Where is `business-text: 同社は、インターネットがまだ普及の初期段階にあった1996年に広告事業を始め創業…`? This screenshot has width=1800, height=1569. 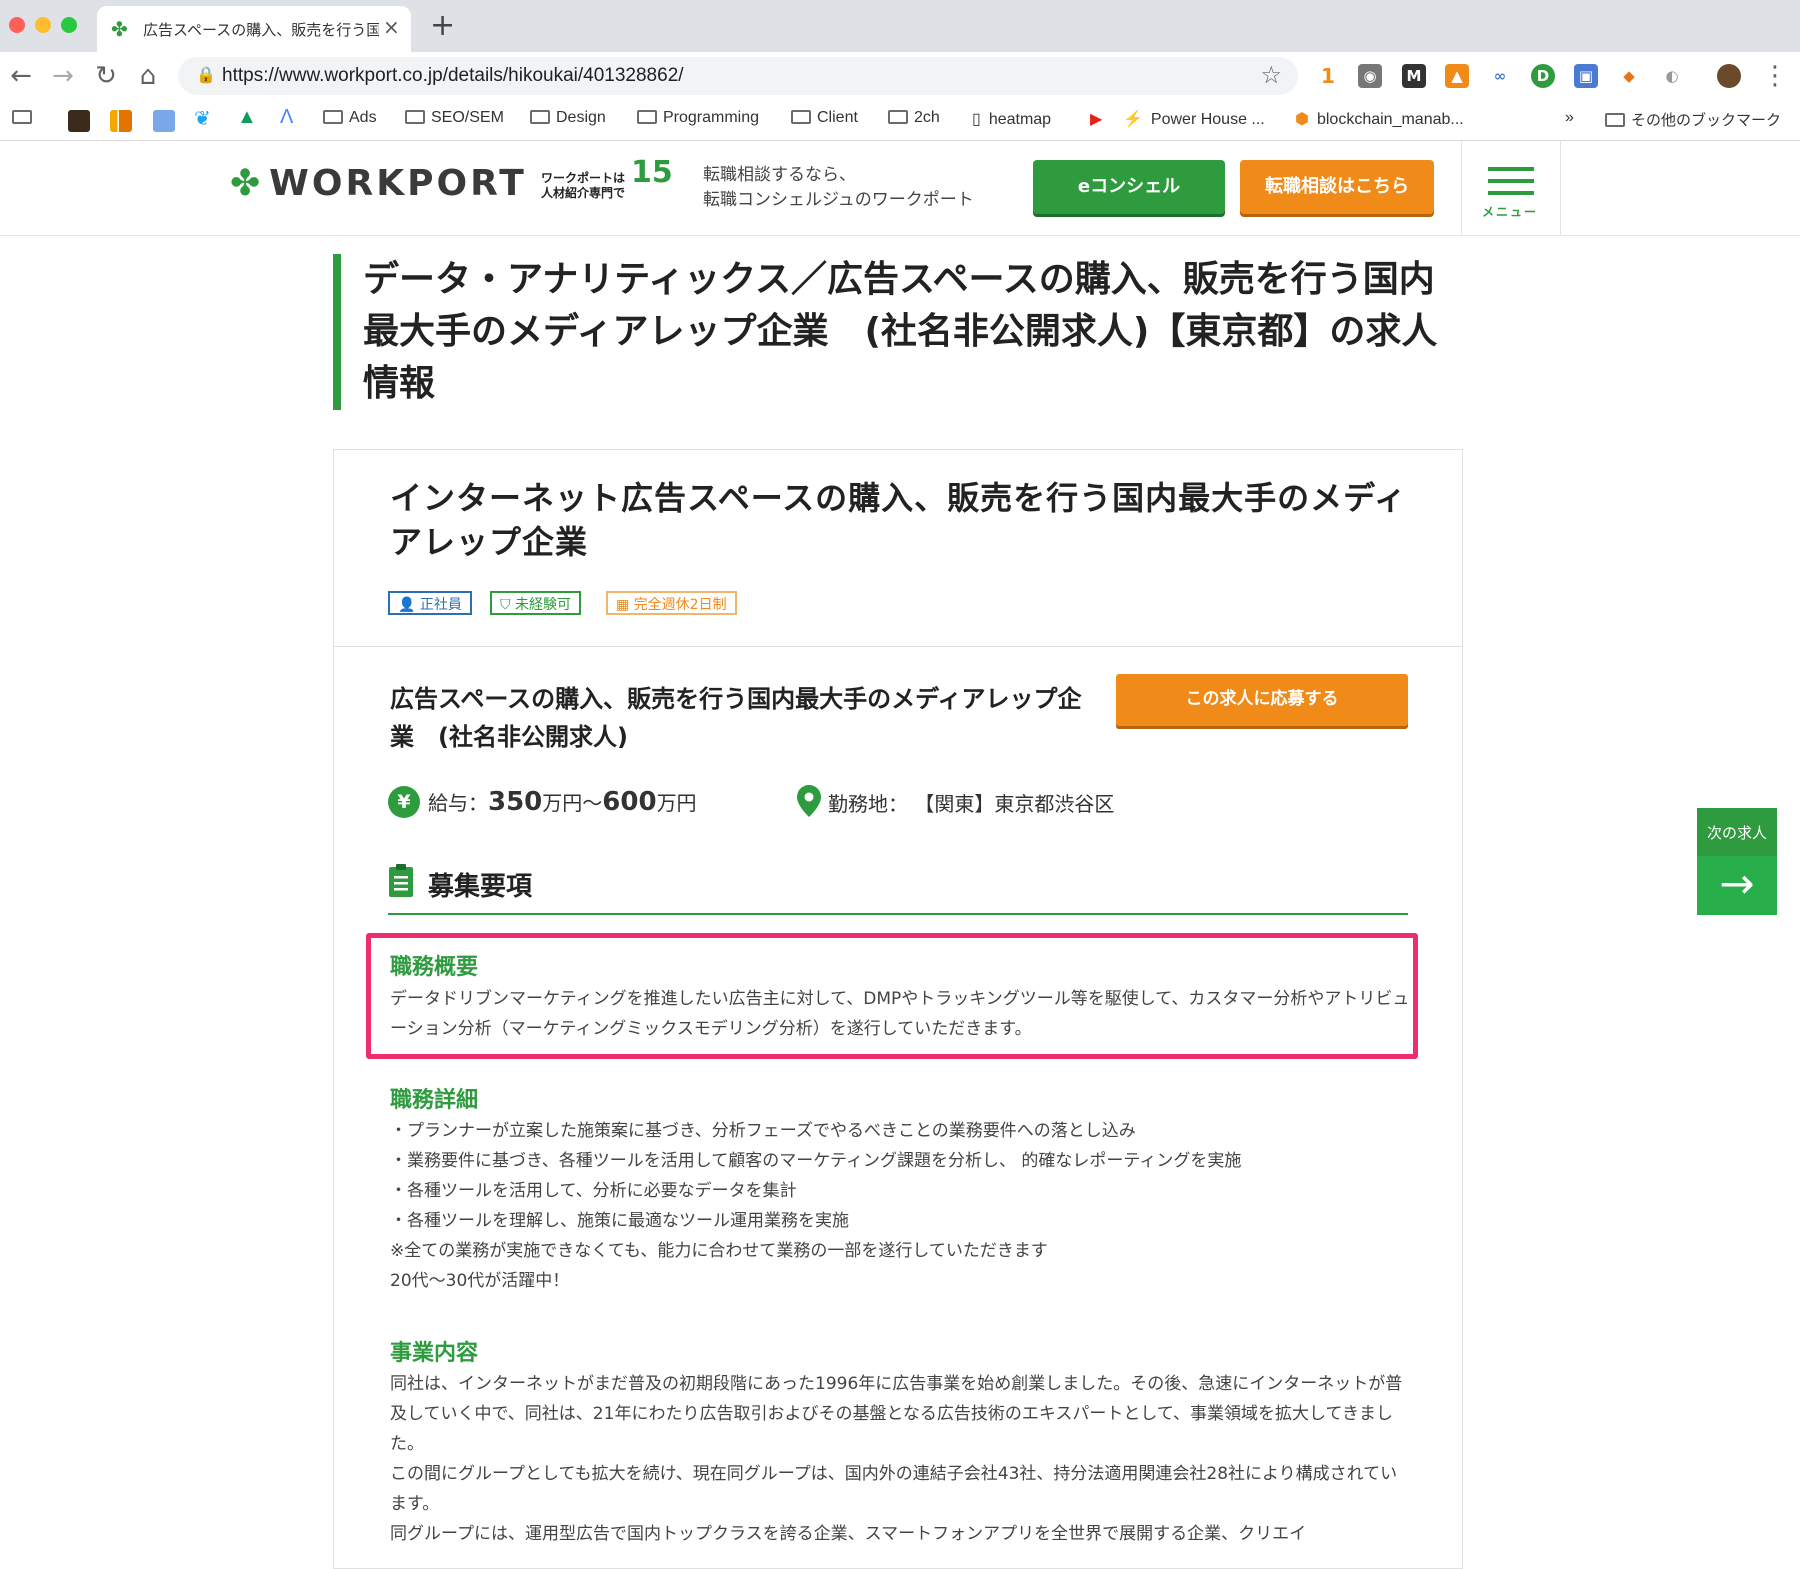 business-text: 同社は、インターネットがまだ普及の初期段階にあった1996年に広告事業を始め創業… is located at coordinates (900, 1459).